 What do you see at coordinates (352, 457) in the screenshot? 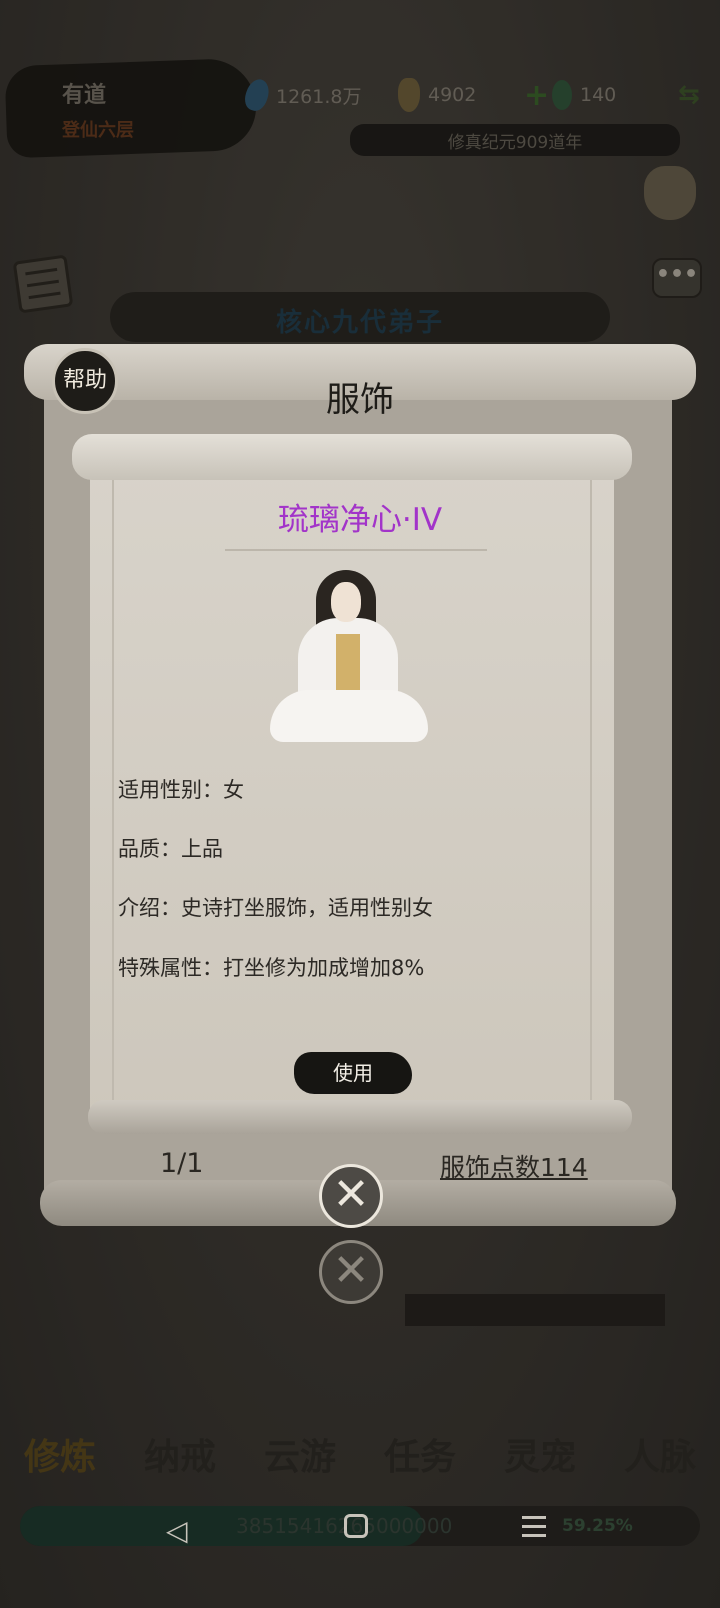
I see `inner-scroll-roll-top` at bounding box center [352, 457].